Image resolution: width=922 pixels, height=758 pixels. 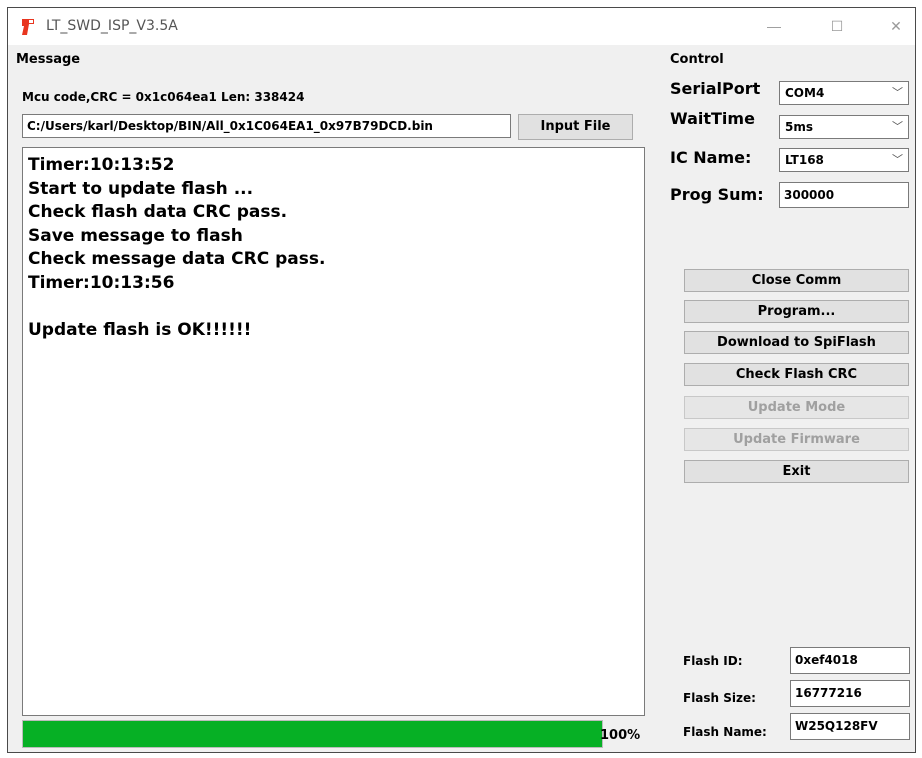 I want to click on window-title: LT_SWD_ISP_V3.5A, so click(x=112, y=26).